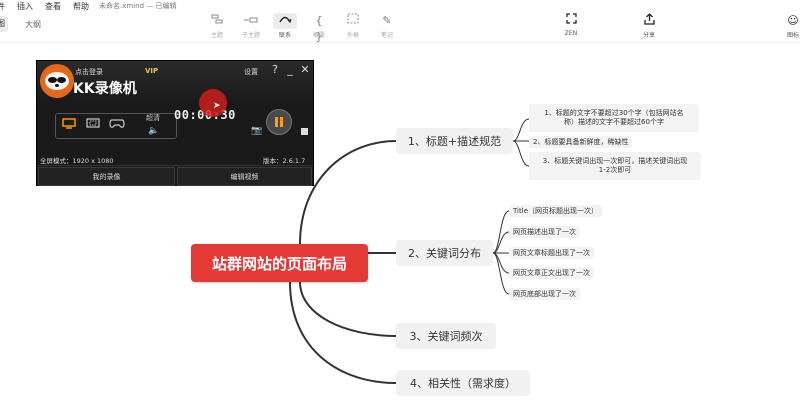  What do you see at coordinates (251, 72) in the screenshot?
I see `settings-button: 设置` at bounding box center [251, 72].